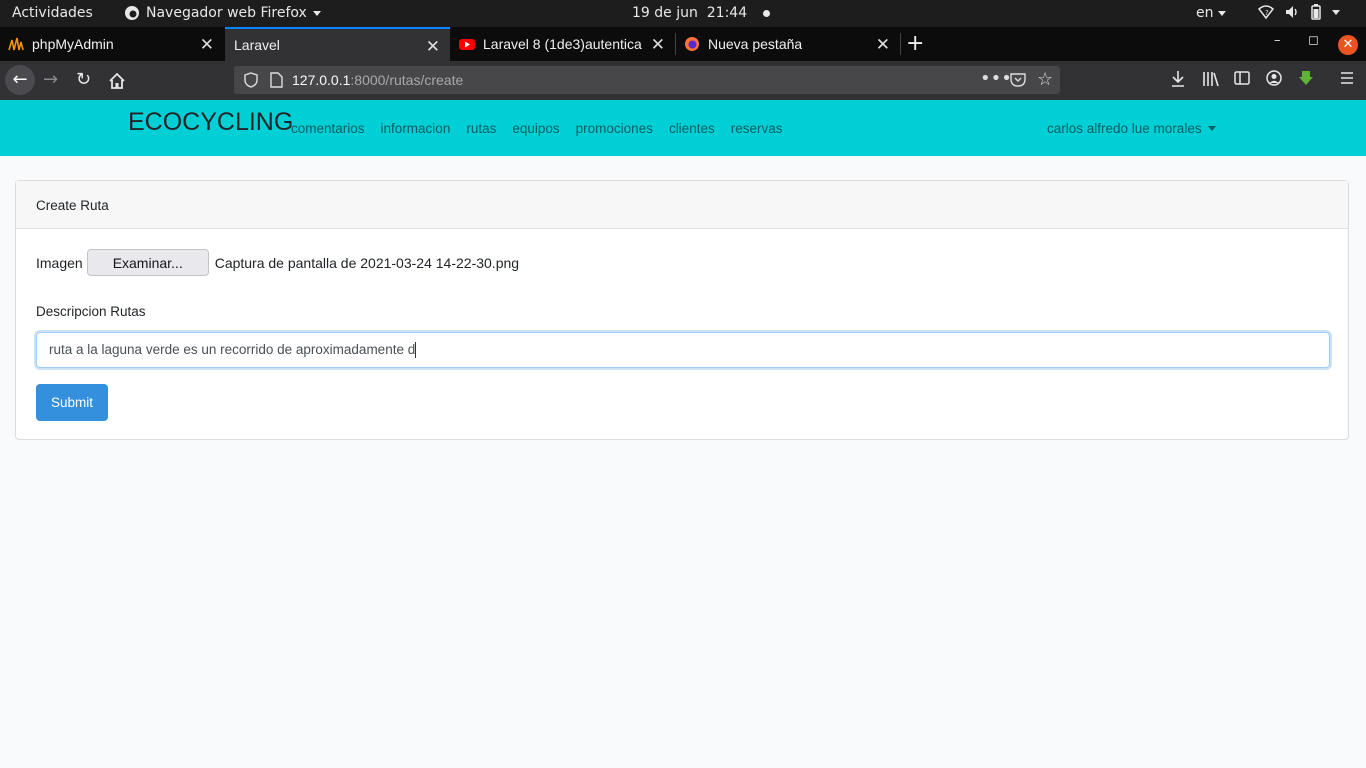  I want to click on home-icon, so click(117, 81).